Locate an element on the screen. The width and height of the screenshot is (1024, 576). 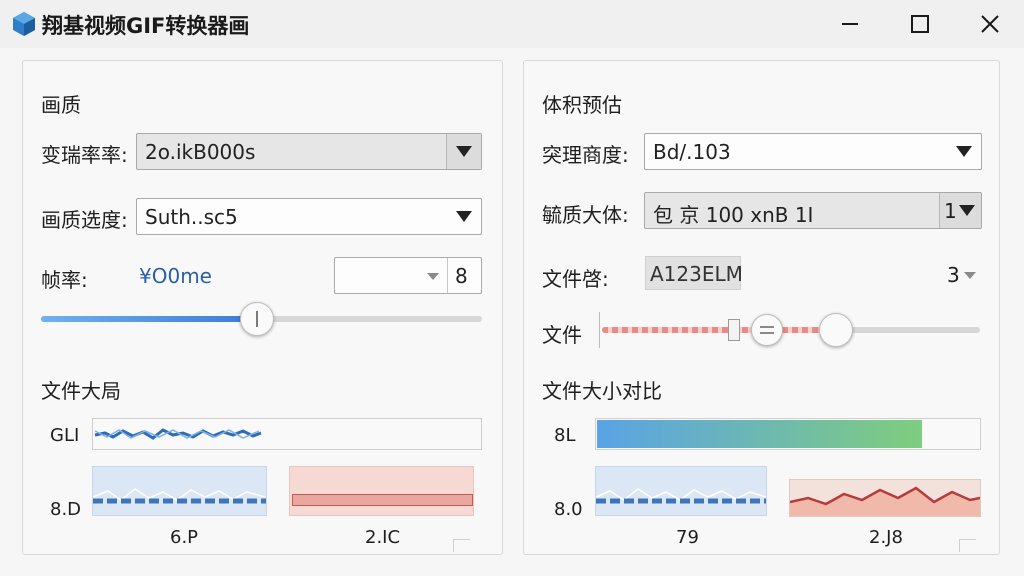
size-bar-track is located at coordinates (788, 434).